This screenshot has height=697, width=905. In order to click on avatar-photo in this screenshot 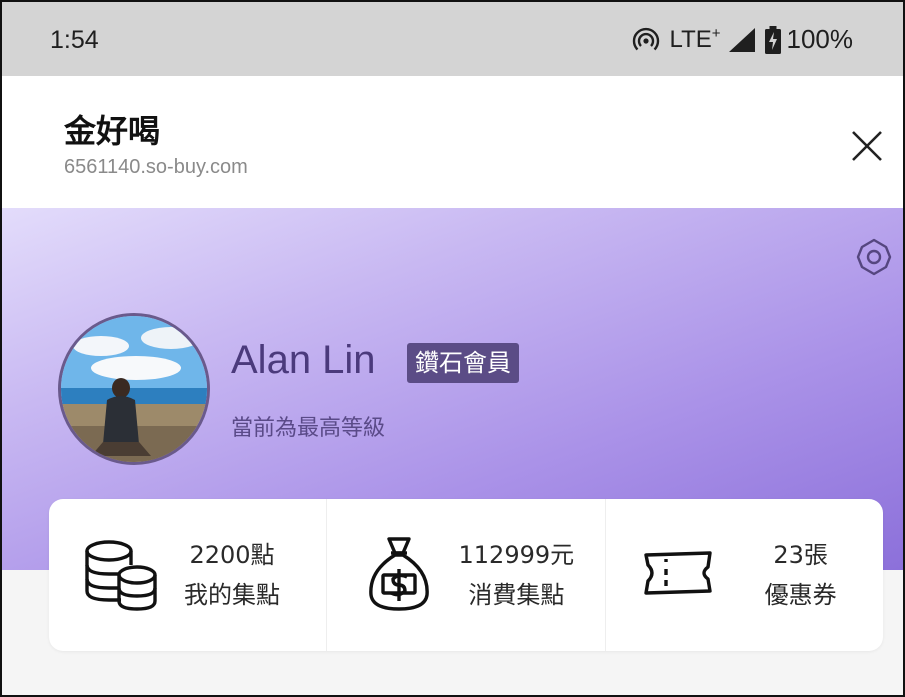, I will do `click(134, 389)`.